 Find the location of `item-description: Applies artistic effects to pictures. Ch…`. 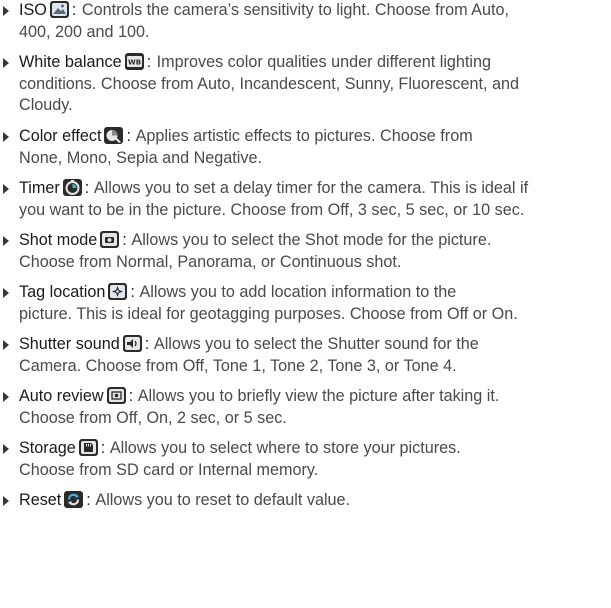

item-description: Applies artistic effects to pictures. Ch… is located at coordinates (304, 136).